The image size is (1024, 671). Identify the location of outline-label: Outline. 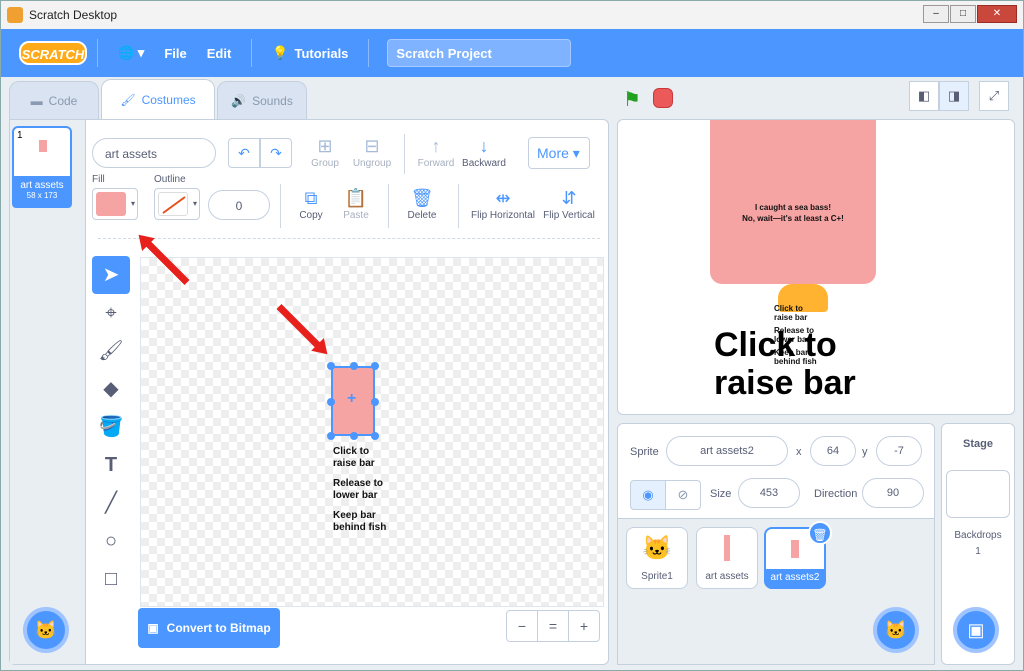
(170, 179).